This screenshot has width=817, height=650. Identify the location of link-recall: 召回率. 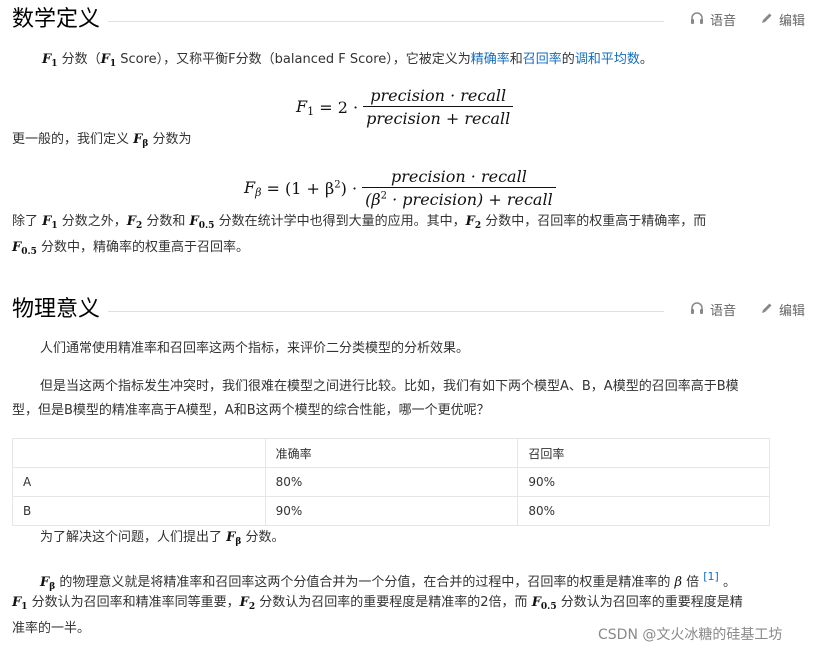
(542, 59).